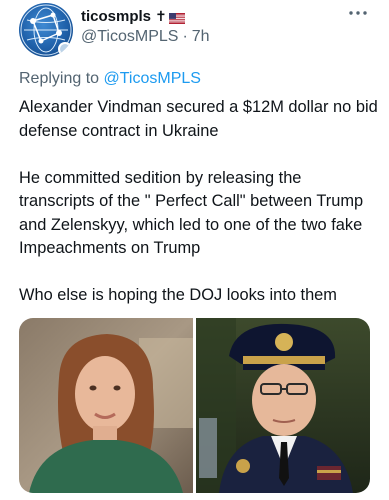 Image resolution: width=389 pixels, height=500 pixels. I want to click on reply-mention-link: @TicosMPLS, so click(152, 78).